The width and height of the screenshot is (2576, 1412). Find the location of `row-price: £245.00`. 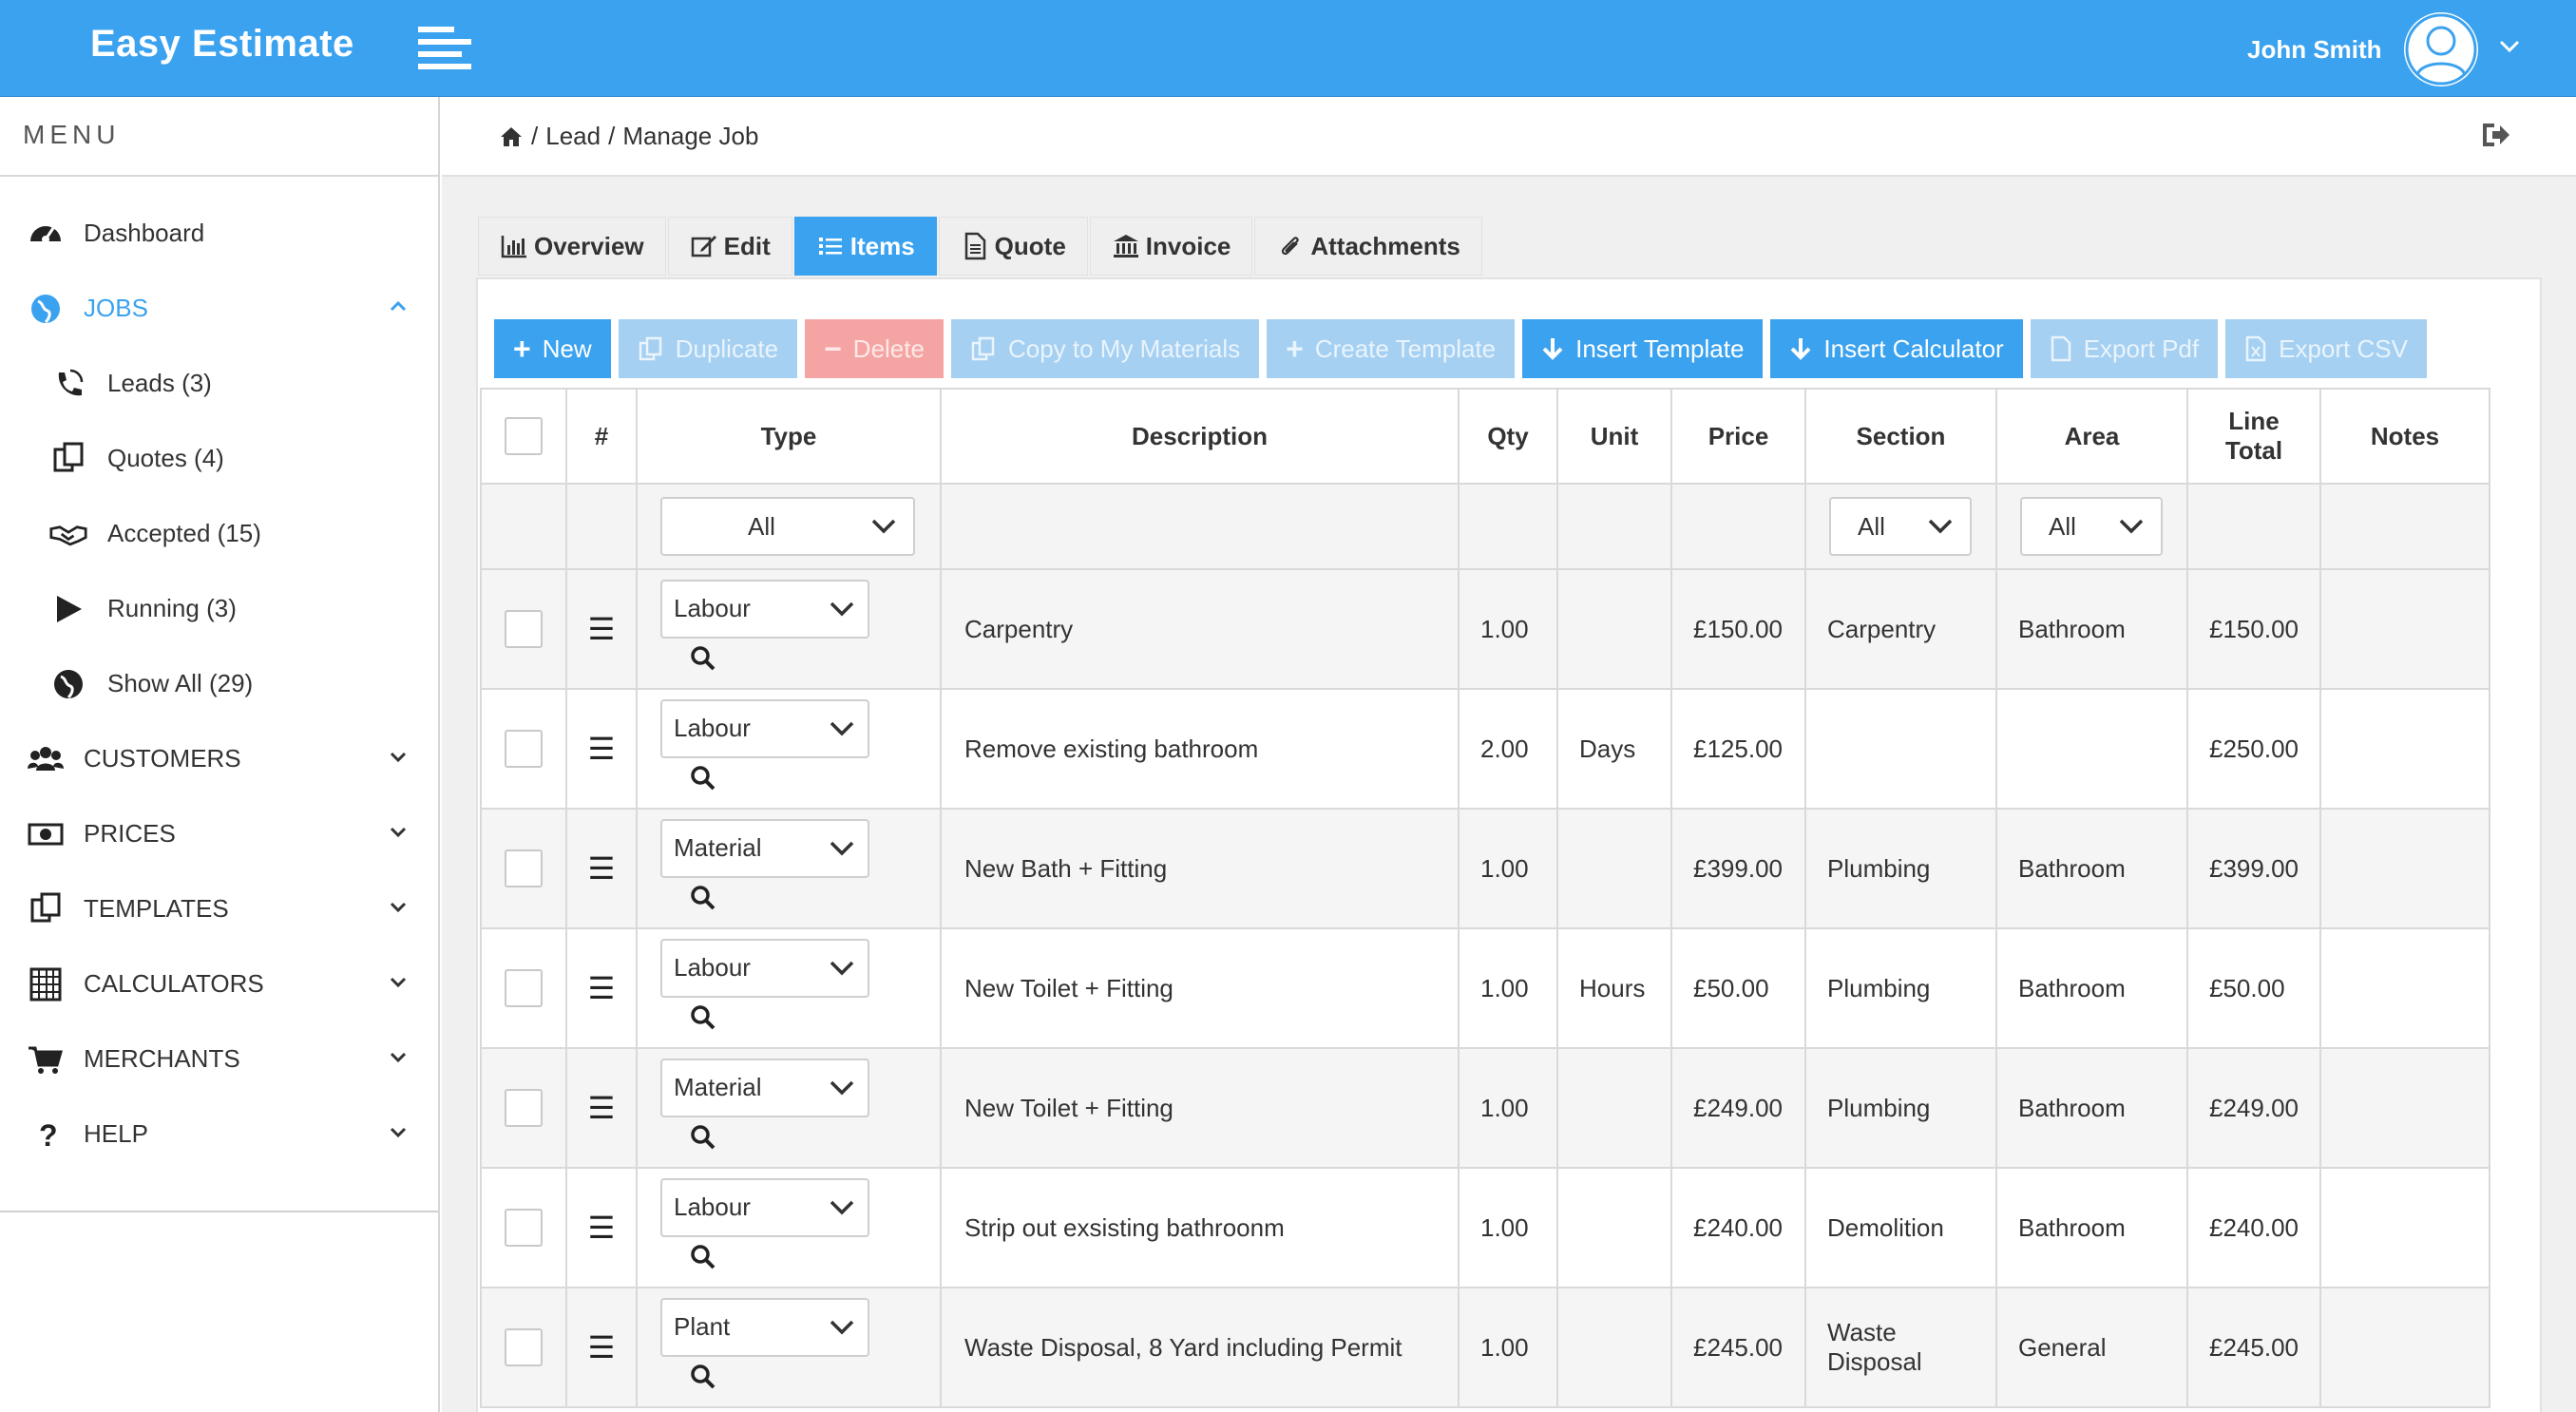

row-price: £245.00 is located at coordinates (1738, 1348).